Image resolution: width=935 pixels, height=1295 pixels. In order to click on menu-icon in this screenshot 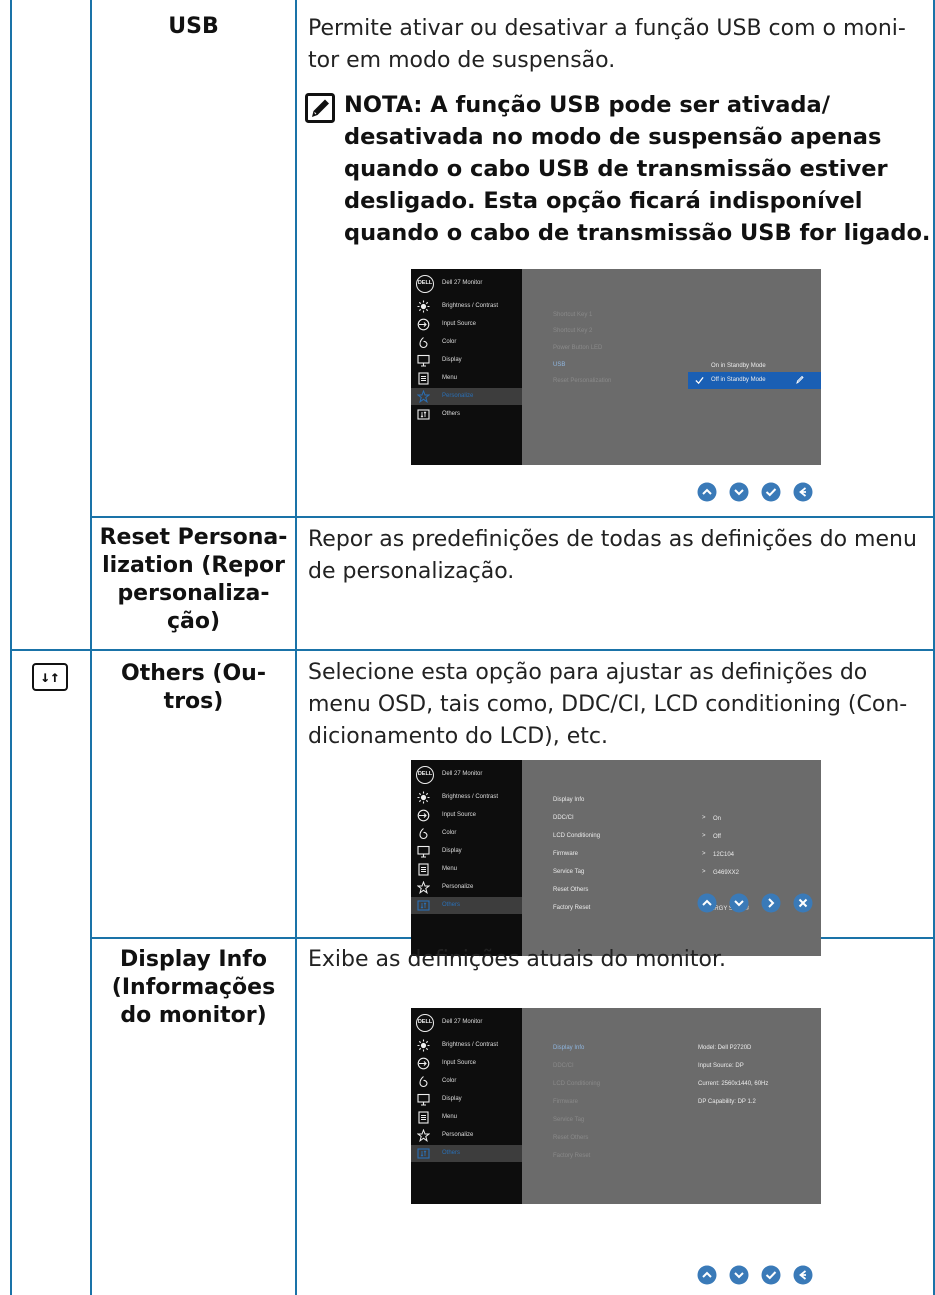, I will do `click(423, 1117)`.